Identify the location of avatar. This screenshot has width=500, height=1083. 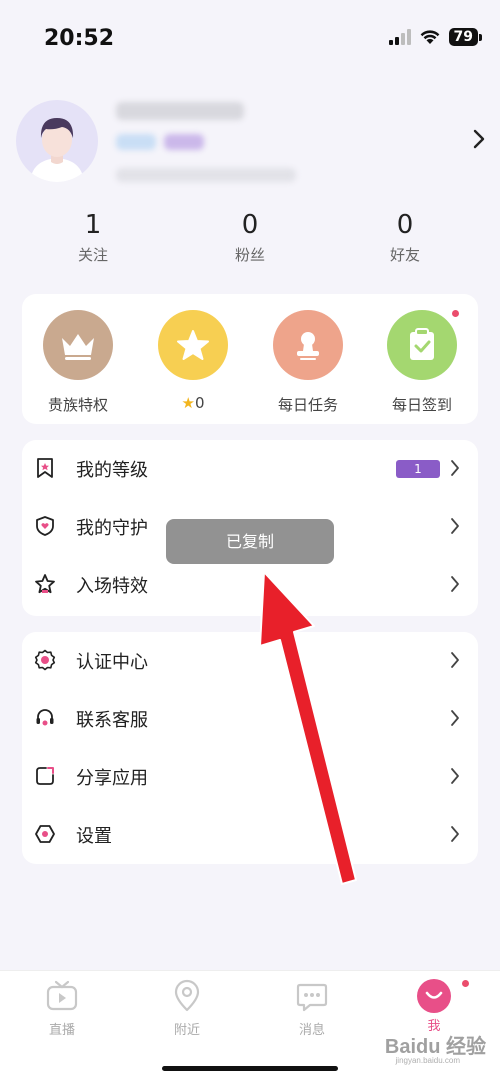
(57, 141).